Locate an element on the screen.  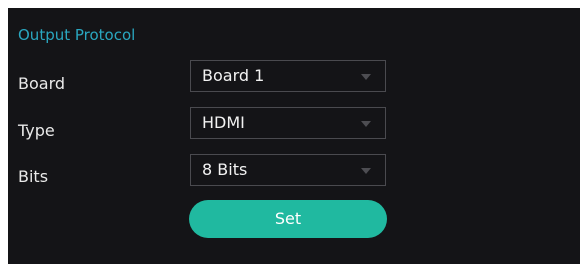
board-label: Board is located at coordinates (42, 83).